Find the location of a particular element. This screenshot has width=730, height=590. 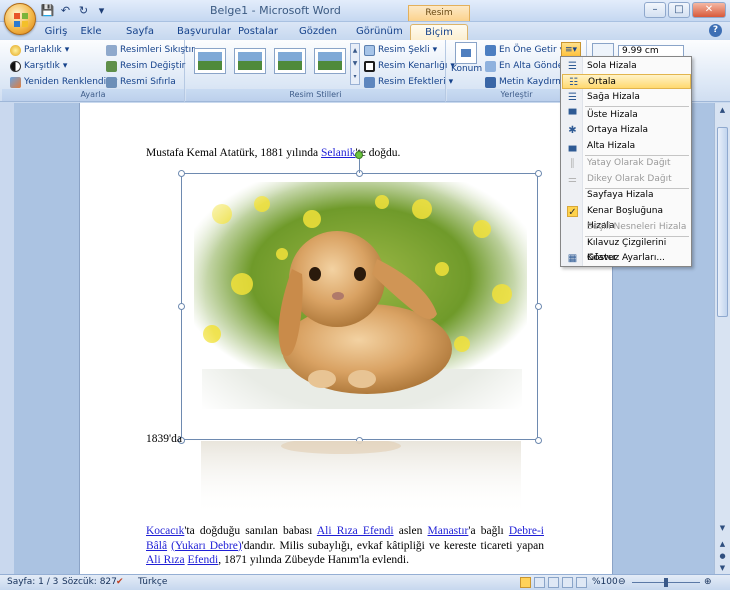

menu-item-sola-hizala: ☰ Sola Hizala is located at coordinates (626, 66).